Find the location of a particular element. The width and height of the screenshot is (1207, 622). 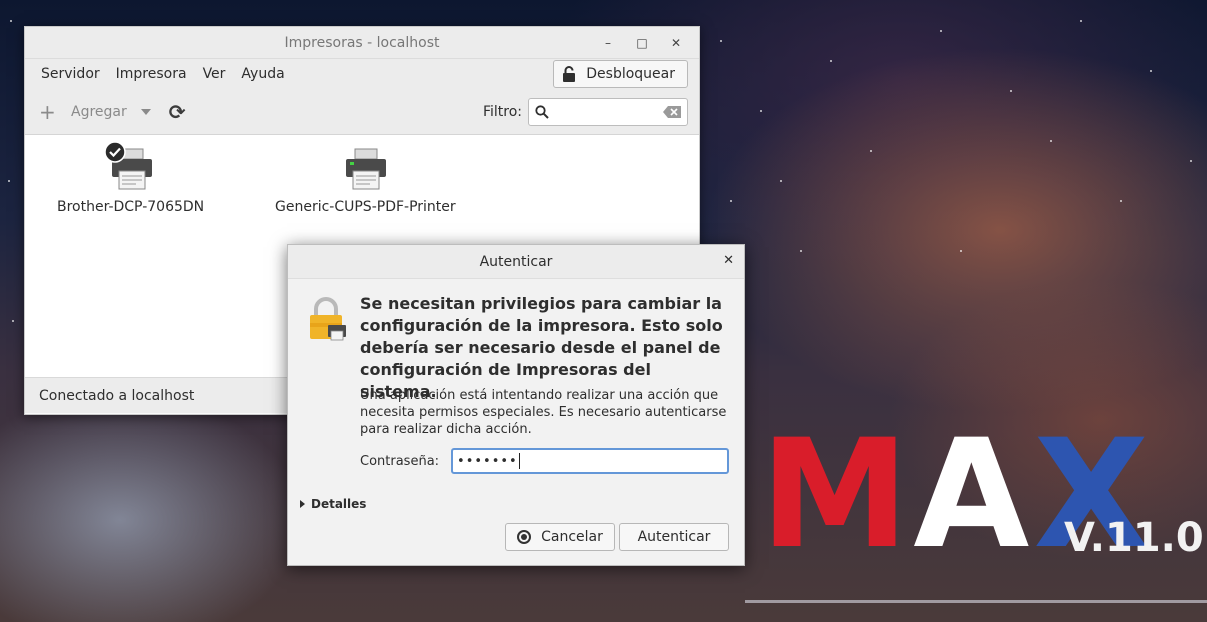

add-dropdown-icon is located at coordinates (145, 111).